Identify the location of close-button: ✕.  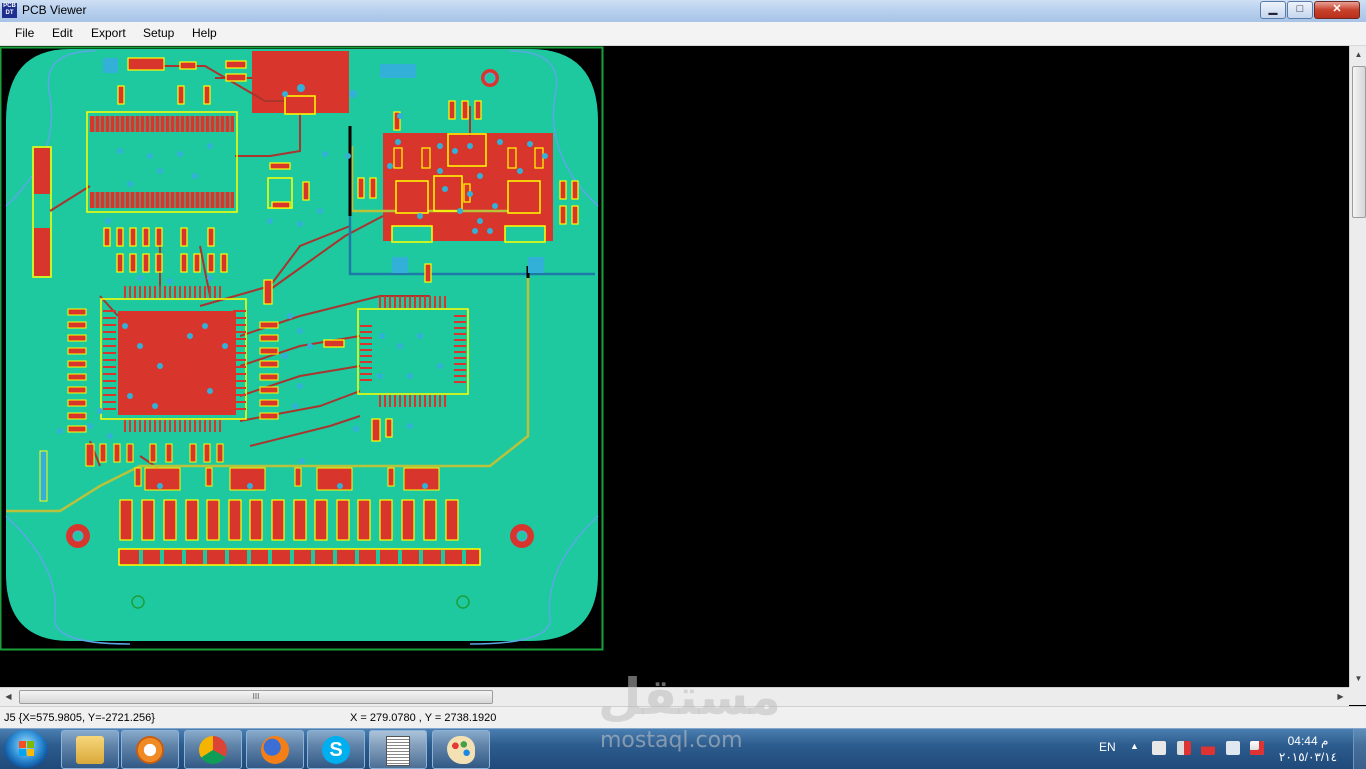
(1337, 10).